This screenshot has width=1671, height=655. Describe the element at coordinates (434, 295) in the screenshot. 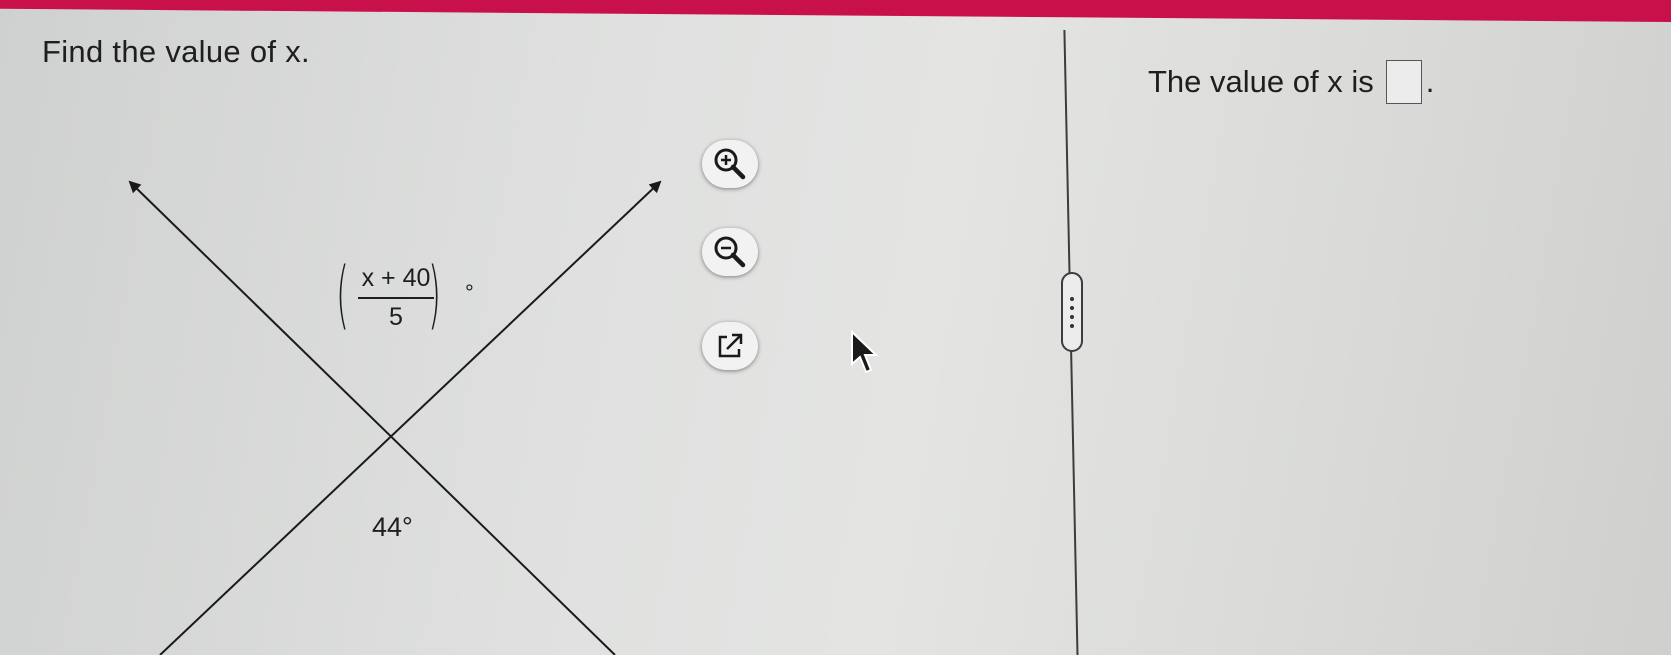

I see `right-parenthesis: )` at that location.